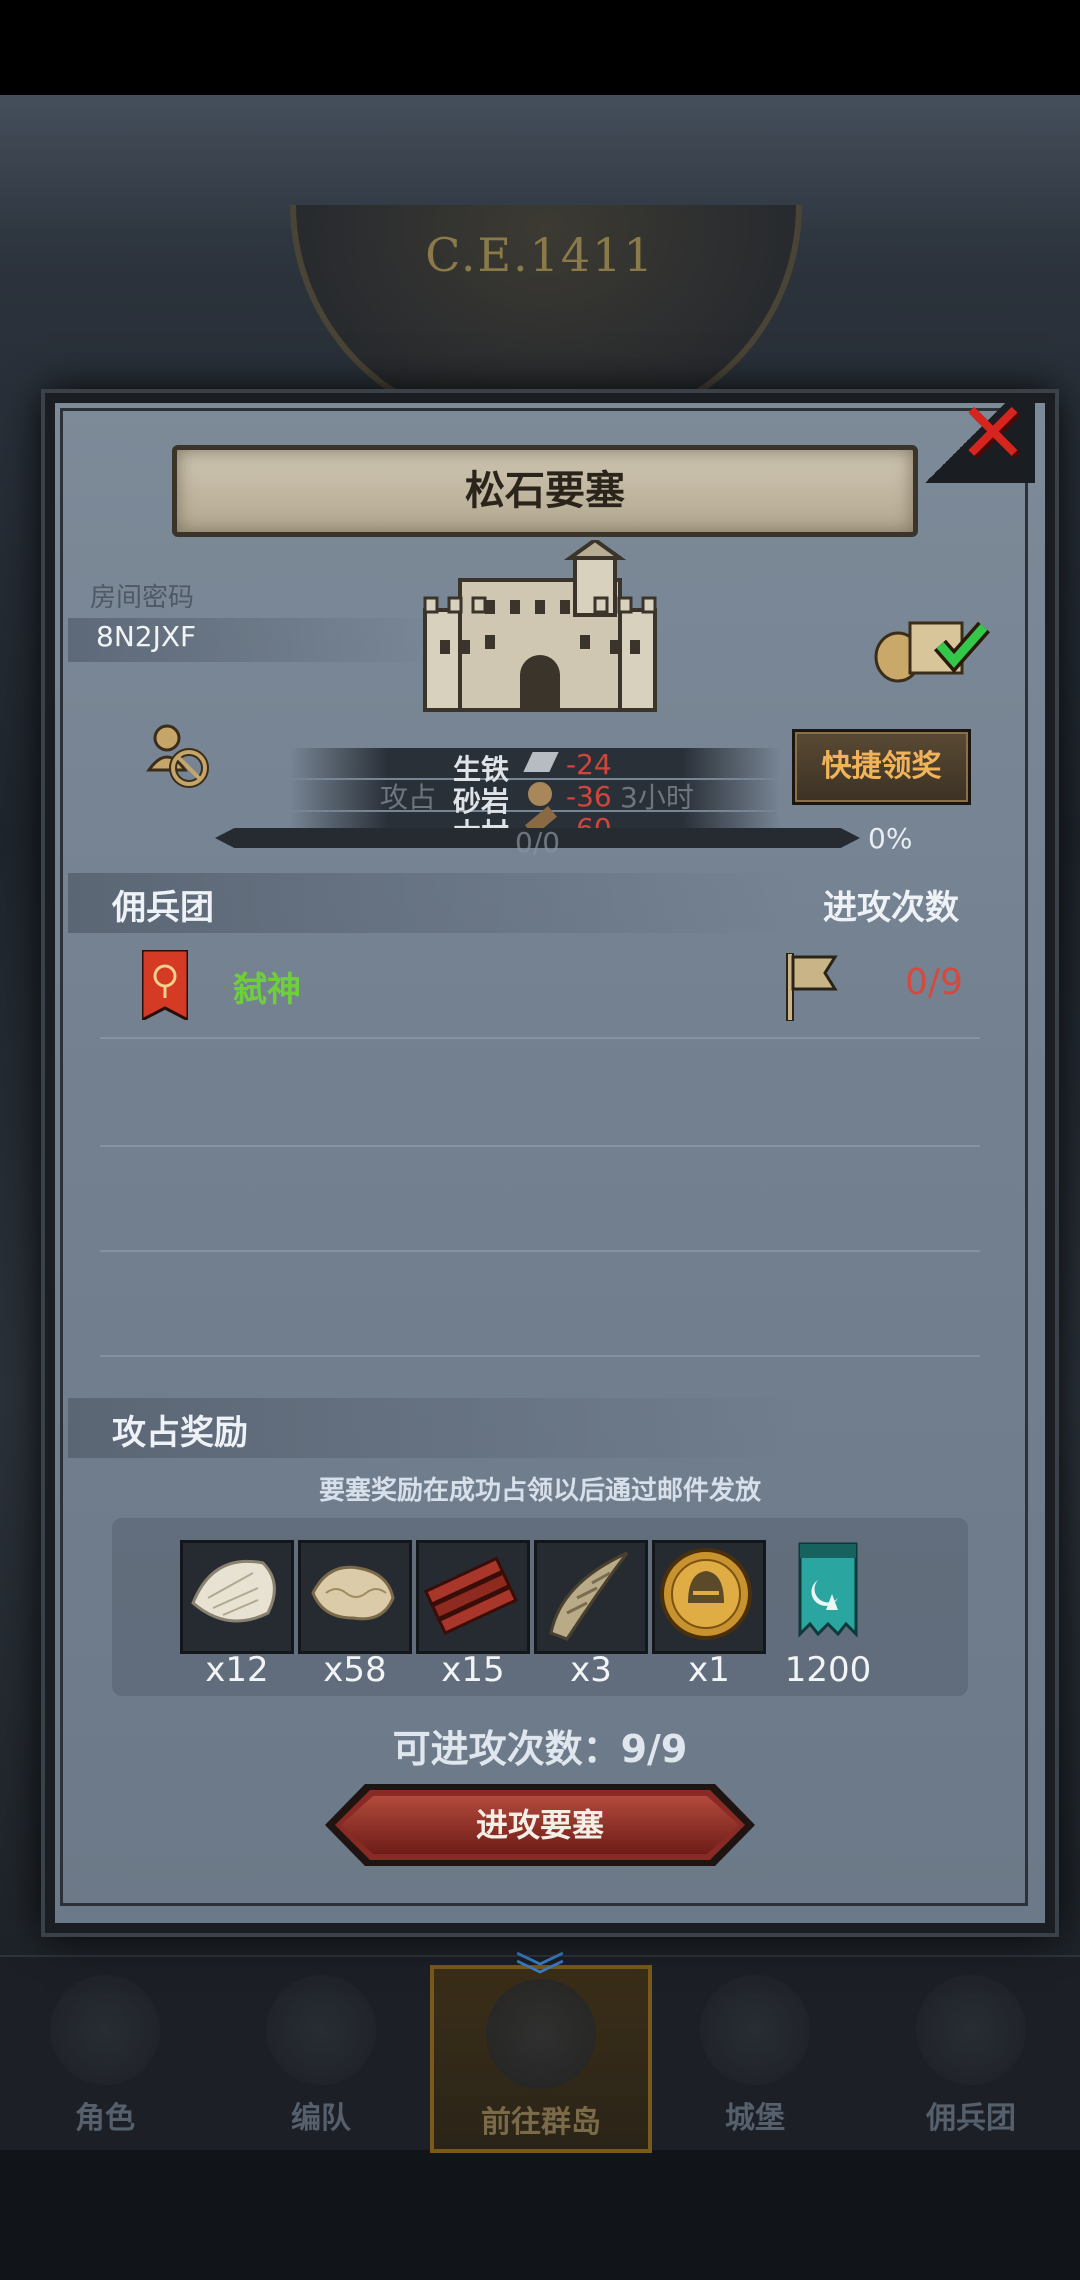 Image resolution: width=1080 pixels, height=2280 pixels. Describe the element at coordinates (540, 626) in the screenshot. I see `fortress-castle-icon` at that location.